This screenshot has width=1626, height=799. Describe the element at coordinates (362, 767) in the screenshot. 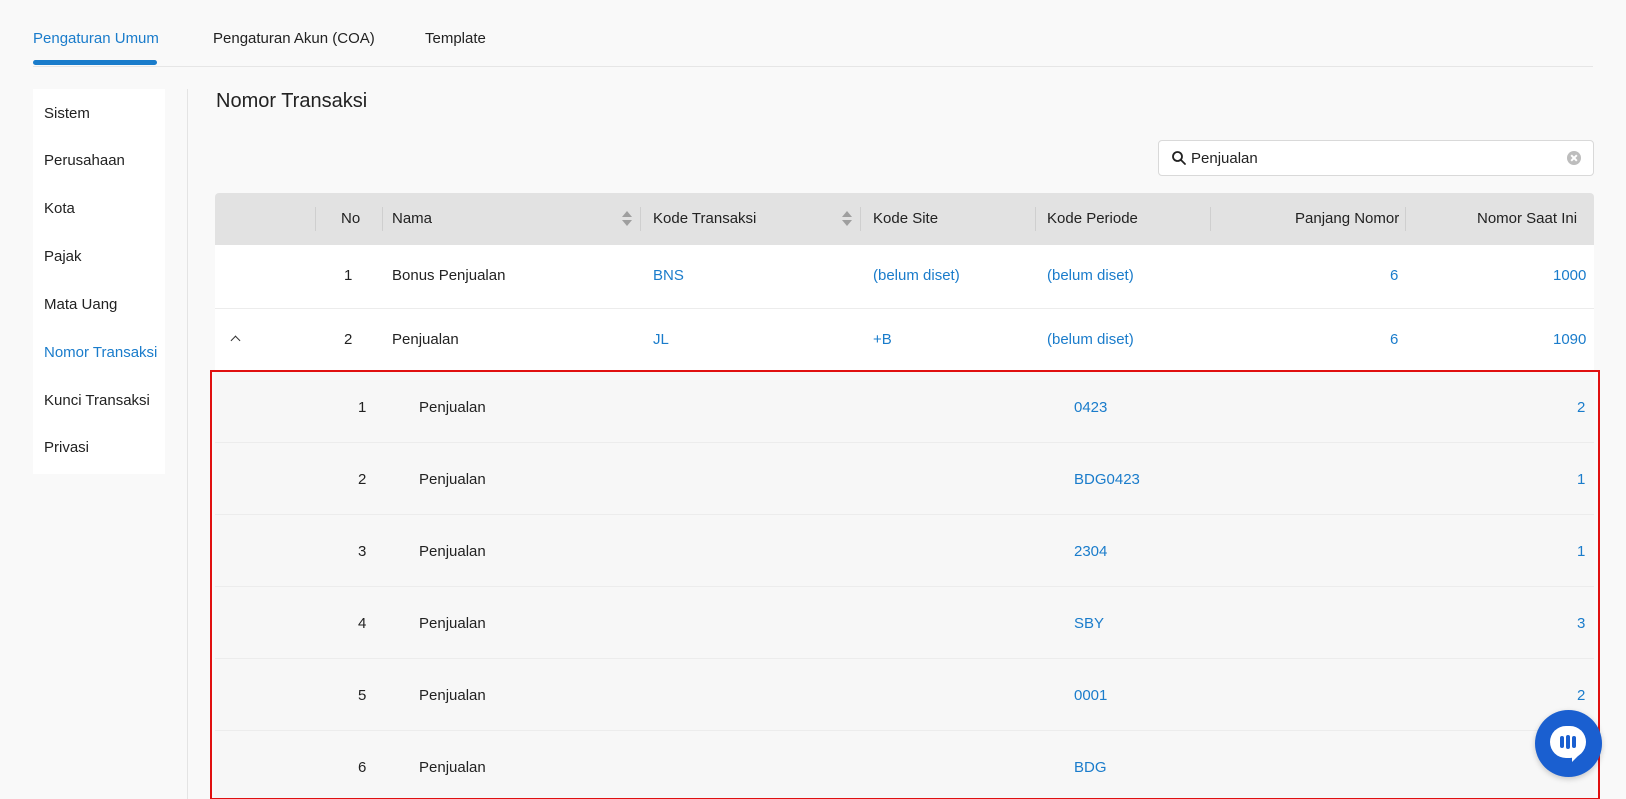

I see `sub-cell-no: 6` at that location.